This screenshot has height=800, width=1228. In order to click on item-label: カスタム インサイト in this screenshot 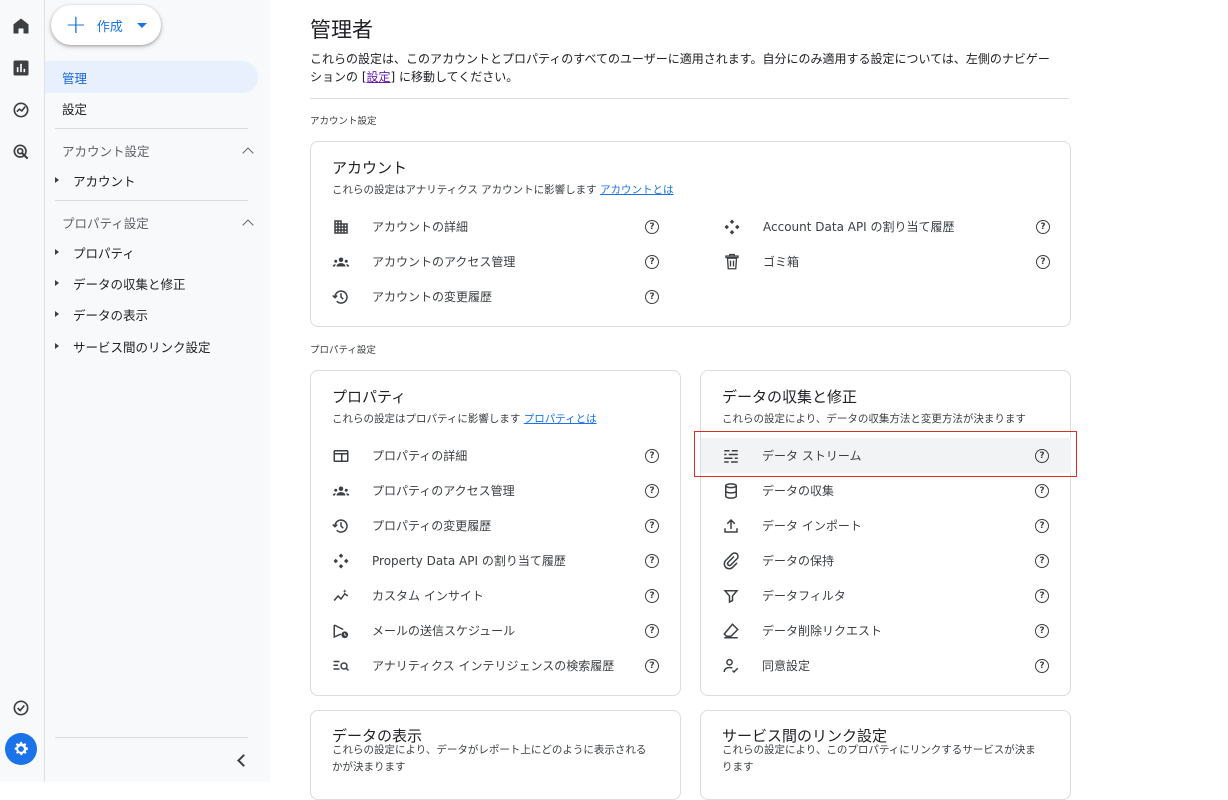, I will do `click(428, 596)`.